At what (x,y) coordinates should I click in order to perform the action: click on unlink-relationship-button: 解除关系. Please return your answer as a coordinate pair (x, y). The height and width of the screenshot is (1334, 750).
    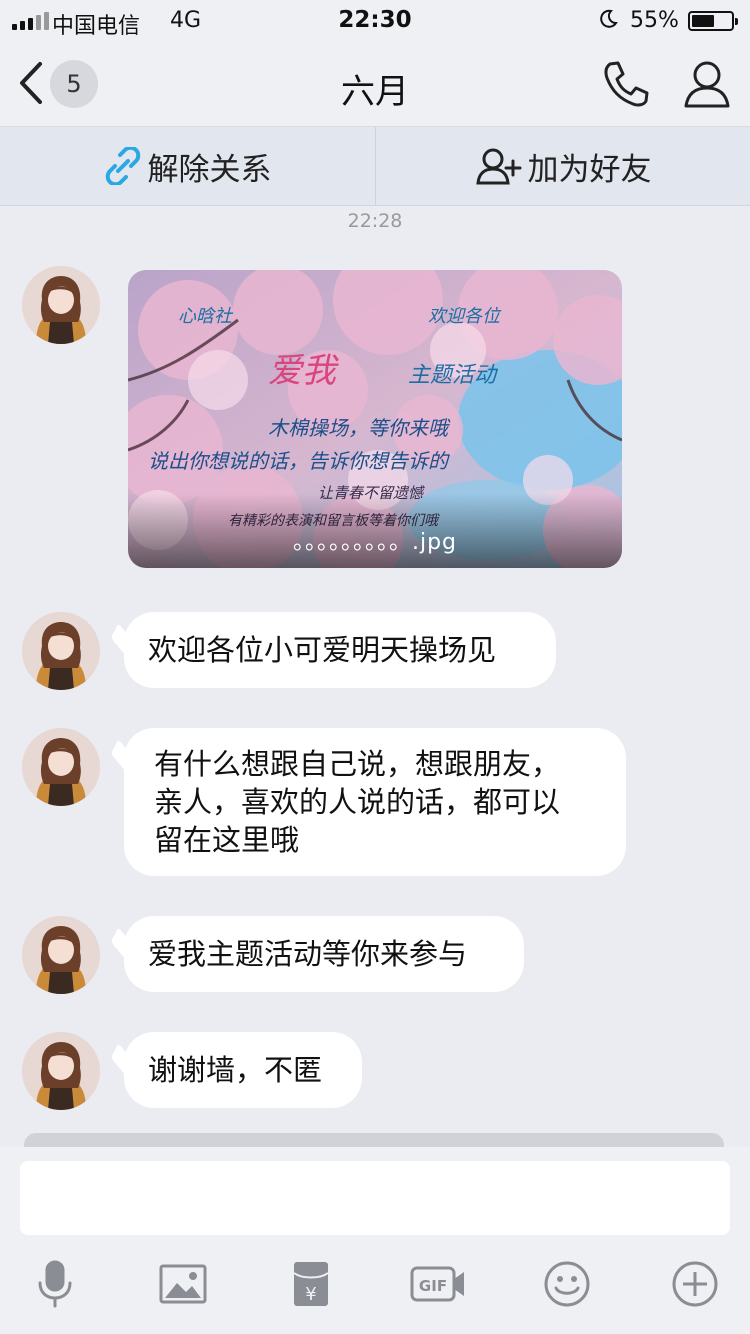
    Looking at the image, I should click on (187, 166).